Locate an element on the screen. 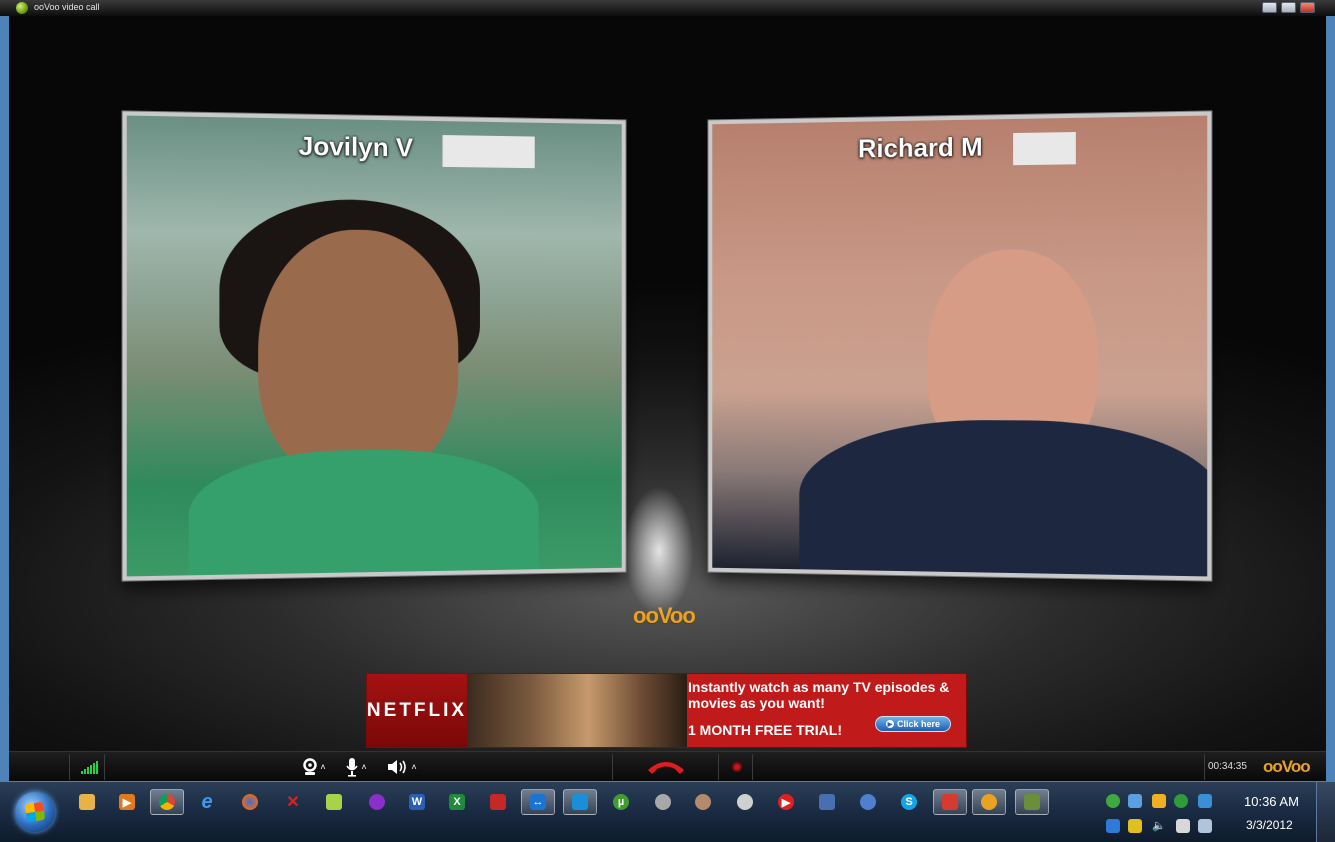 This screenshot has height=842, width=1335. round-app-2-icon is located at coordinates (703, 802).